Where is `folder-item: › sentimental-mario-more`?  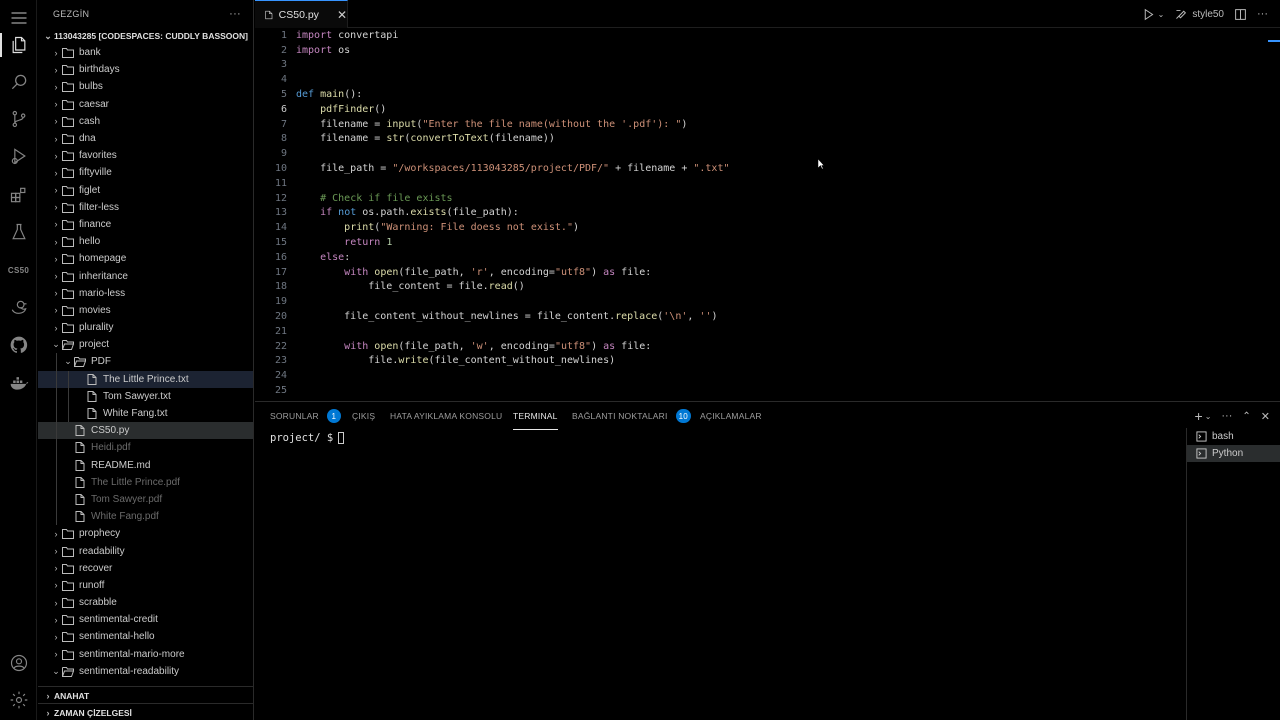 folder-item: › sentimental-mario-more is located at coordinates (145, 654).